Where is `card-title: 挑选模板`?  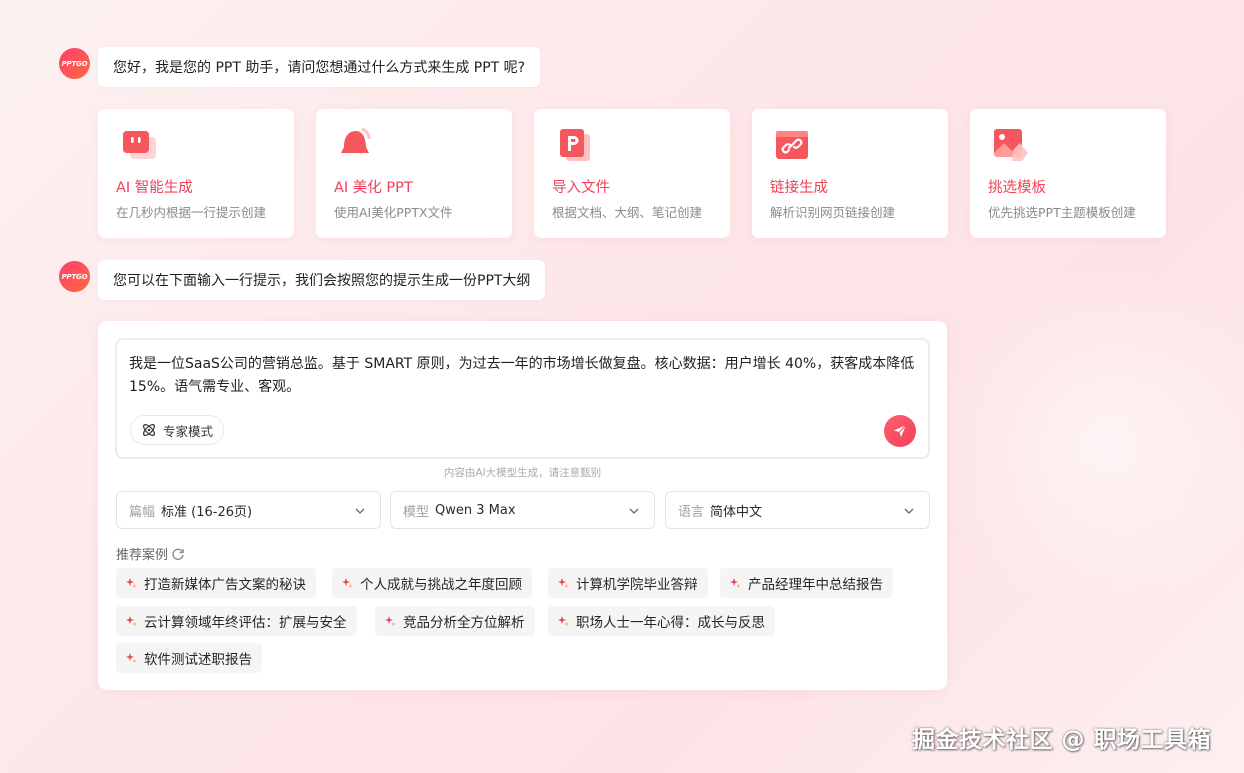
card-title: 挑选模板 is located at coordinates (1017, 188).